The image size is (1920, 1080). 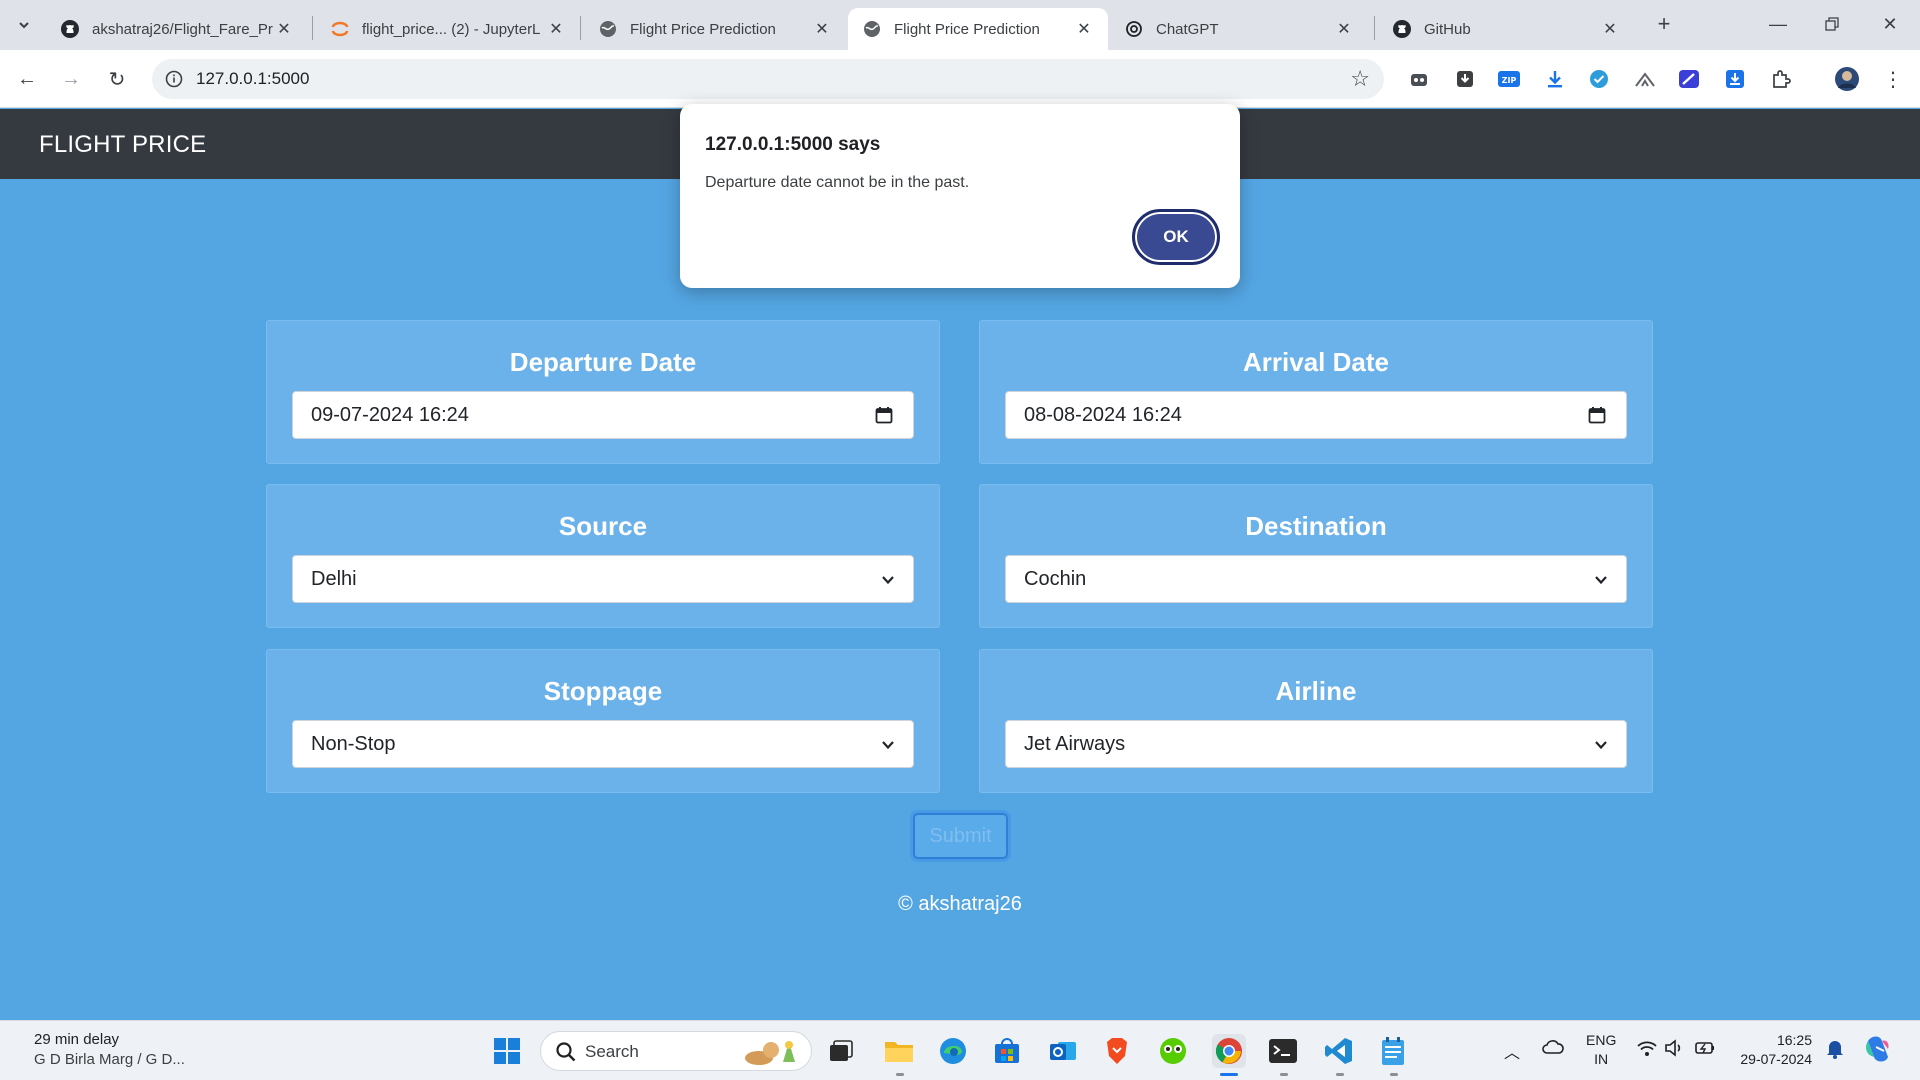 What do you see at coordinates (353, 743) in the screenshot?
I see `stoppage-value: Non-Stop` at bounding box center [353, 743].